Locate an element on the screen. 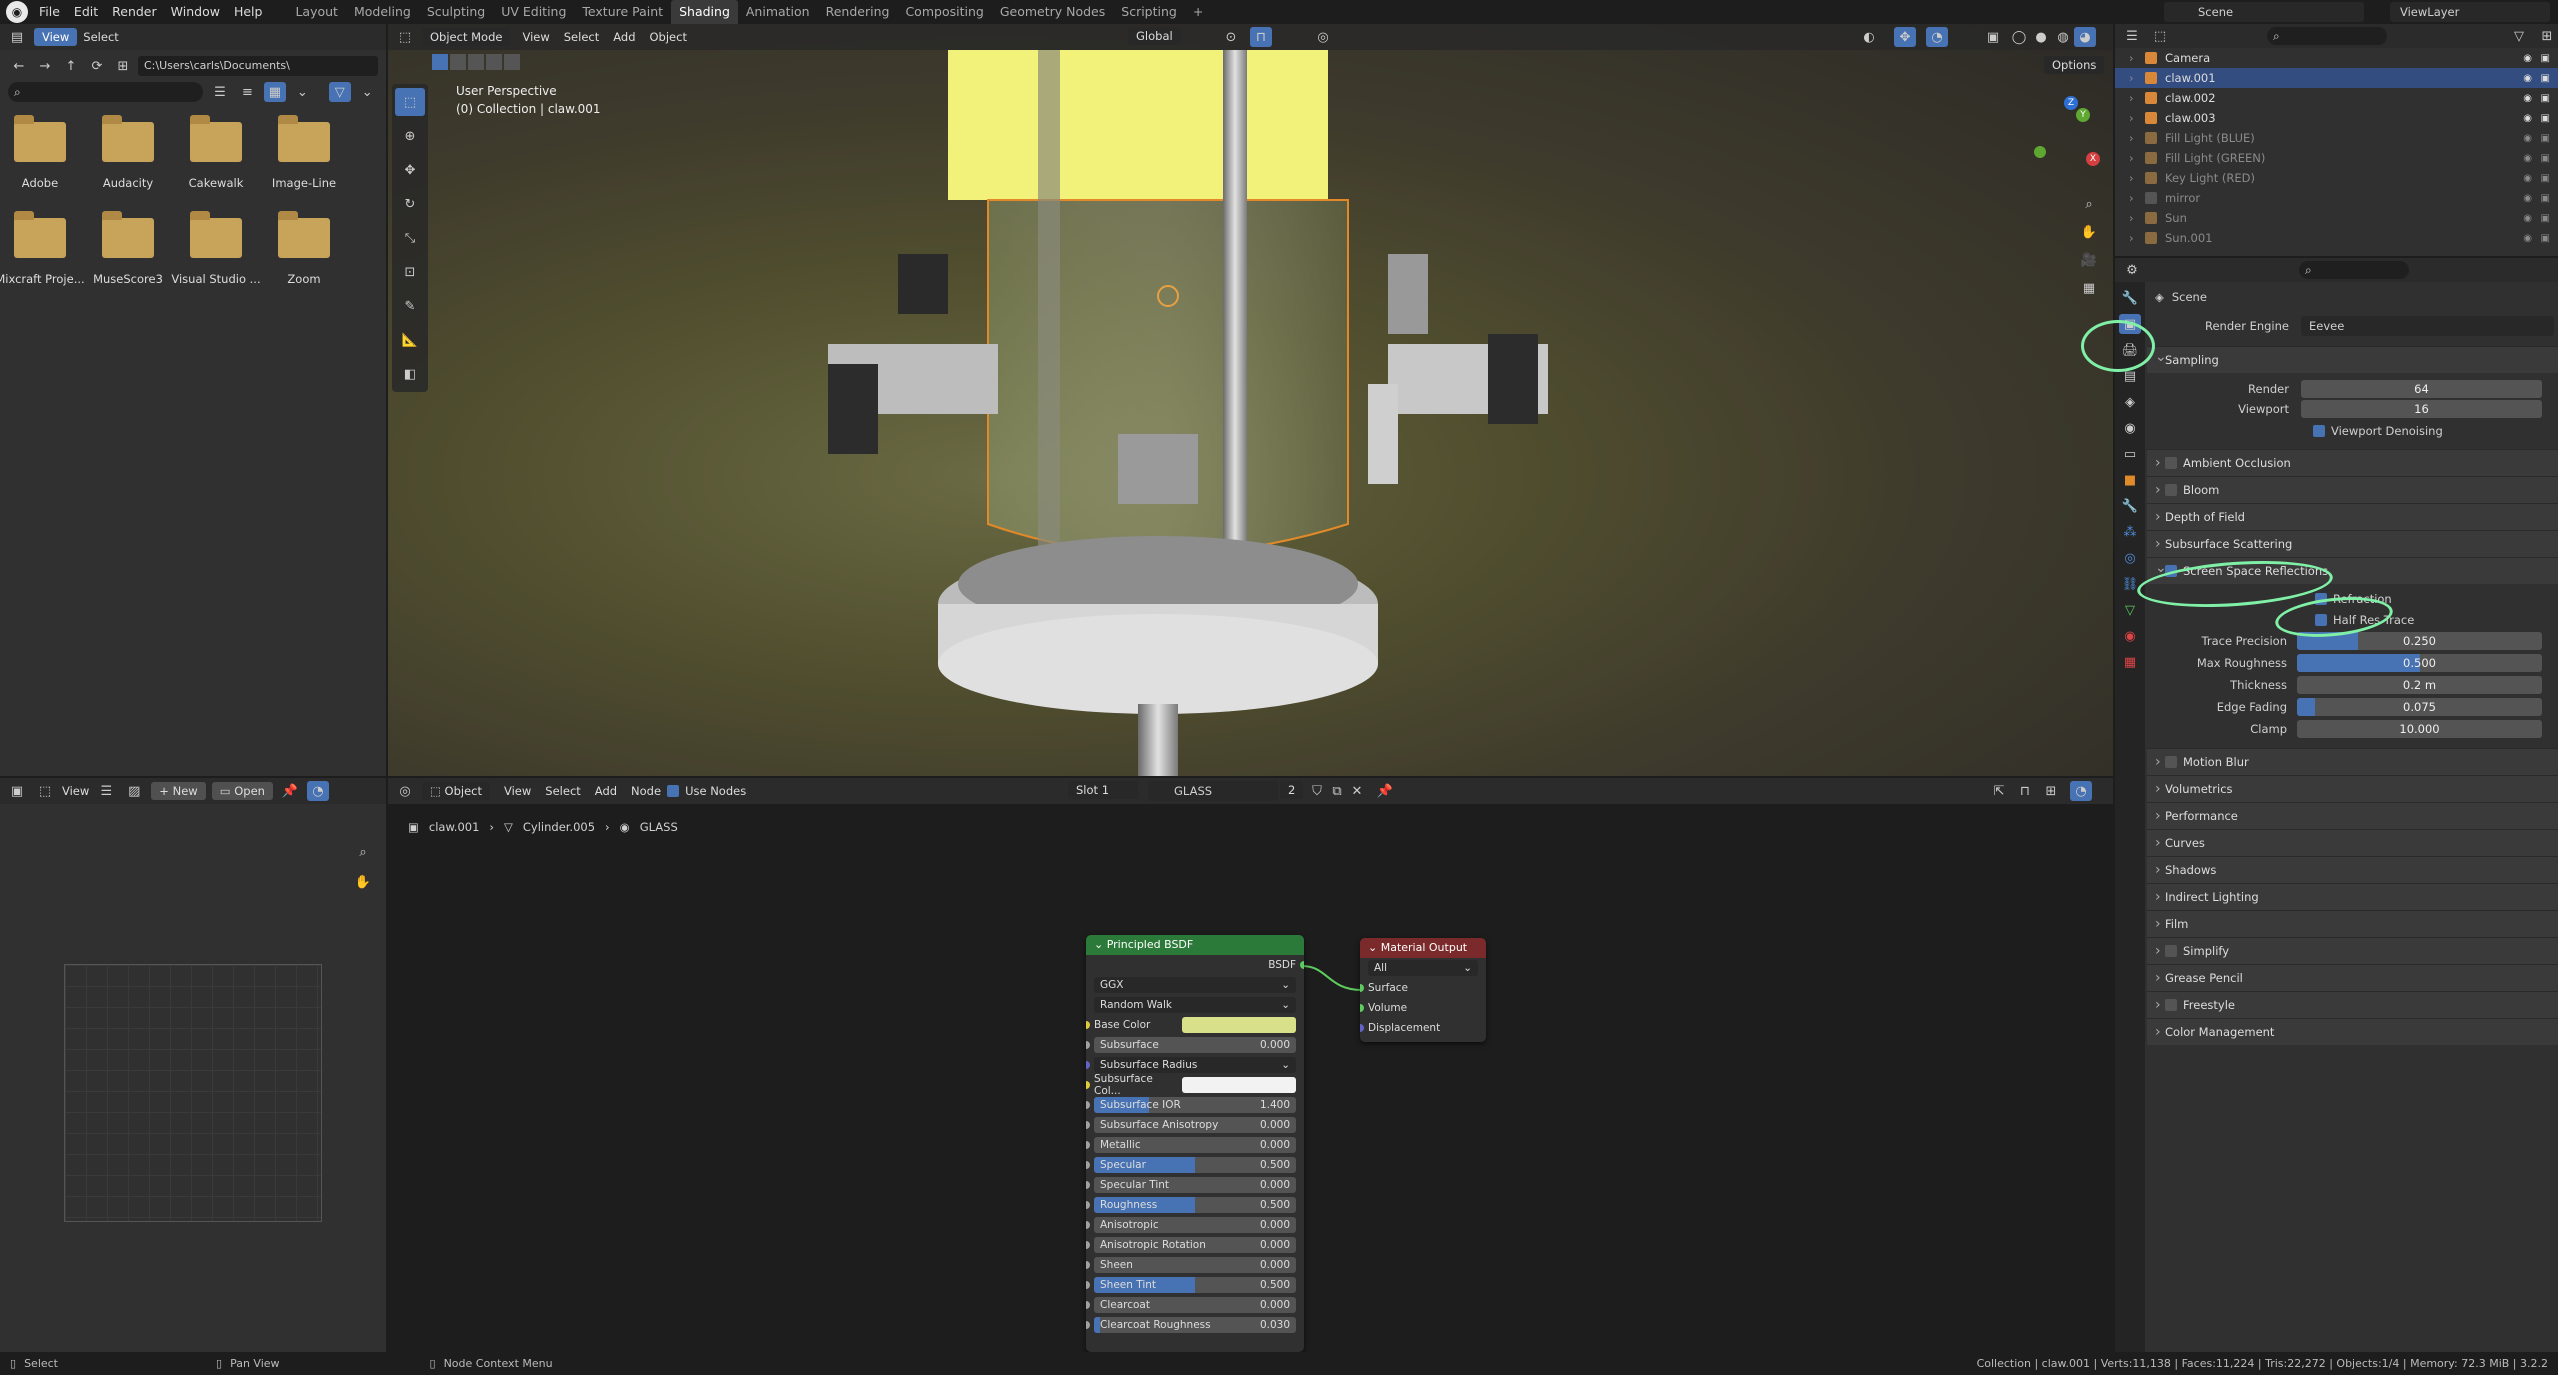  gizmo-neg-y is located at coordinates (2040, 152).